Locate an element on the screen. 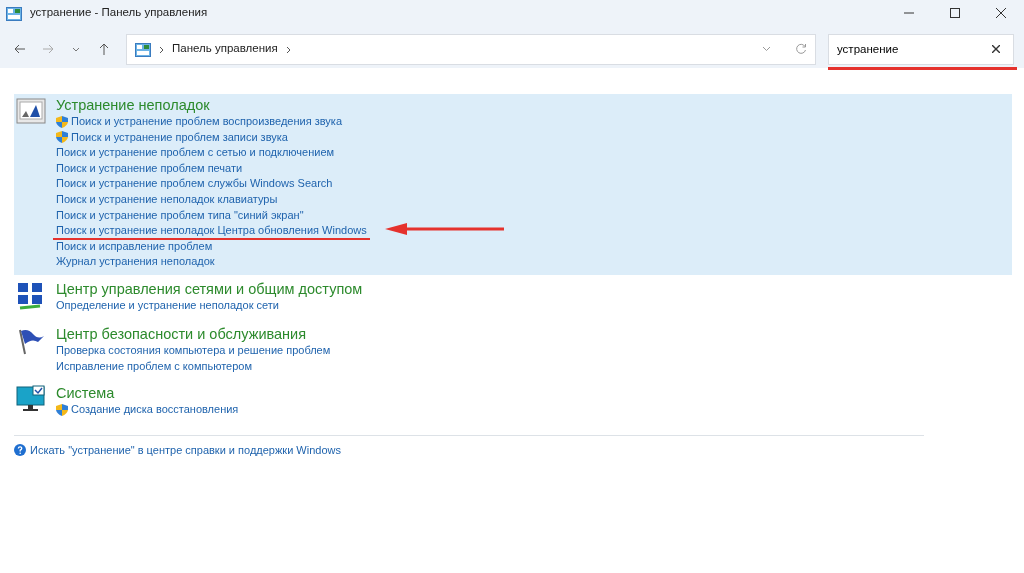 This screenshot has width=1024, height=573. task-link: Поиск и исправление проблем is located at coordinates (134, 245).